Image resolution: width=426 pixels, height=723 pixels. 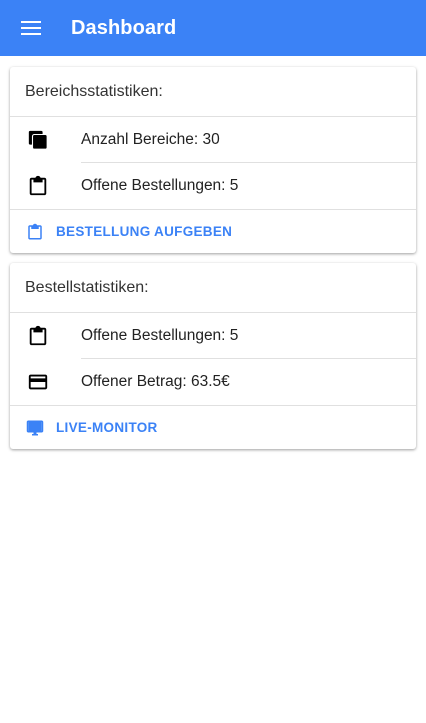 I want to click on app-bar: Dashboard, so click(x=213, y=28).